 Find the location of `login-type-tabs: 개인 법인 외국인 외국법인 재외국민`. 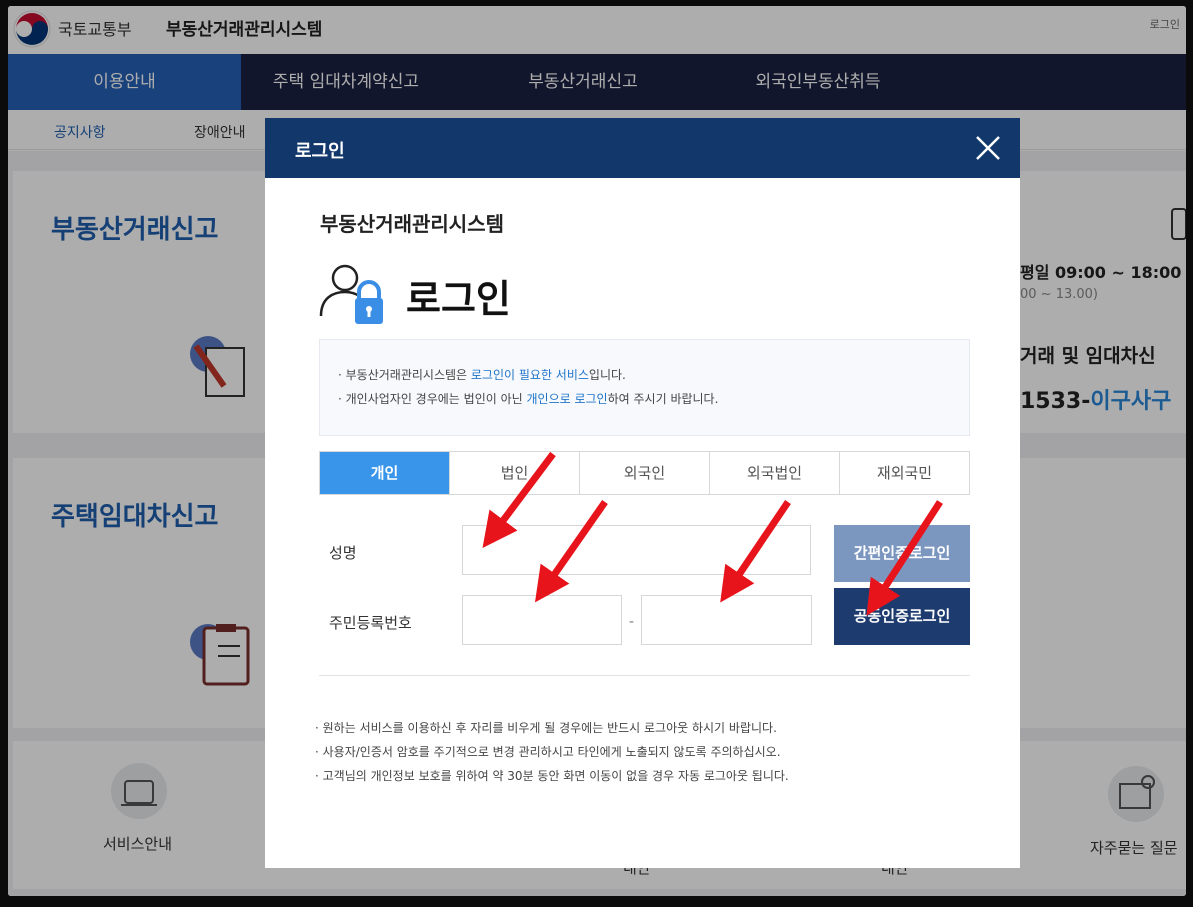

login-type-tabs: 개인 법인 외국인 외국법인 재외국민 is located at coordinates (644, 473).